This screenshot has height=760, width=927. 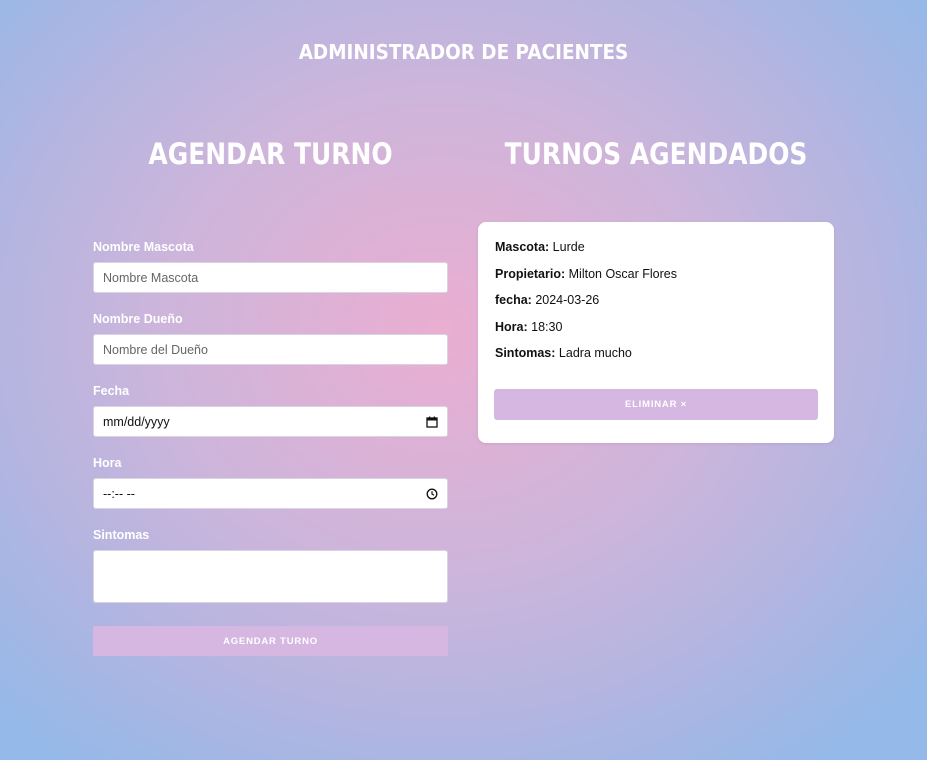 What do you see at coordinates (595, 353) in the screenshot?
I see `symptoms-row-value: Ladra mucho` at bounding box center [595, 353].